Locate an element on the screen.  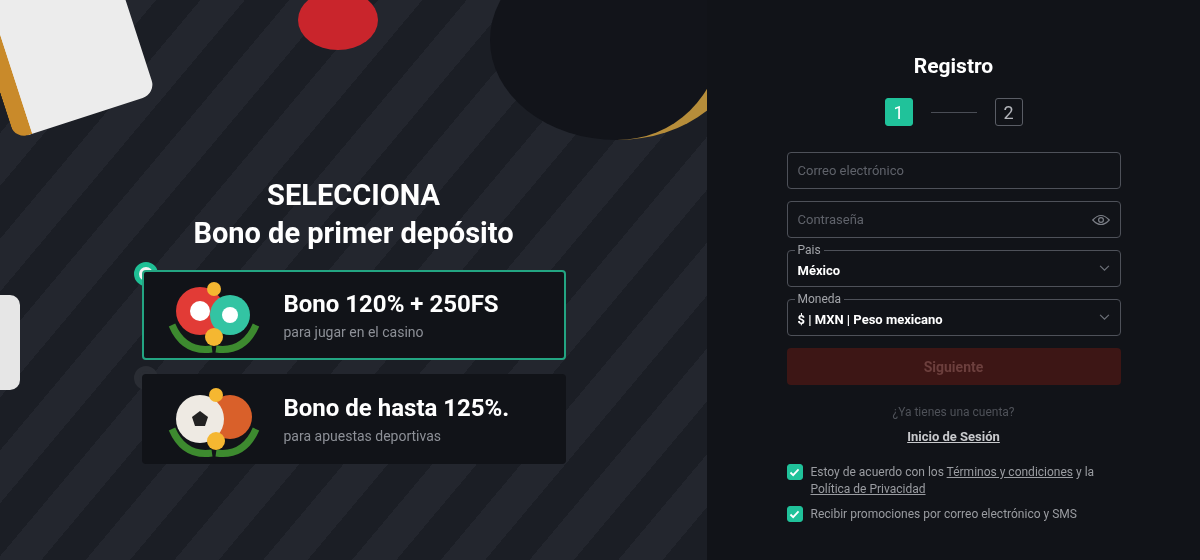
login-prompt: ¿Ya tienes una cuenta? is located at coordinates (953, 412).